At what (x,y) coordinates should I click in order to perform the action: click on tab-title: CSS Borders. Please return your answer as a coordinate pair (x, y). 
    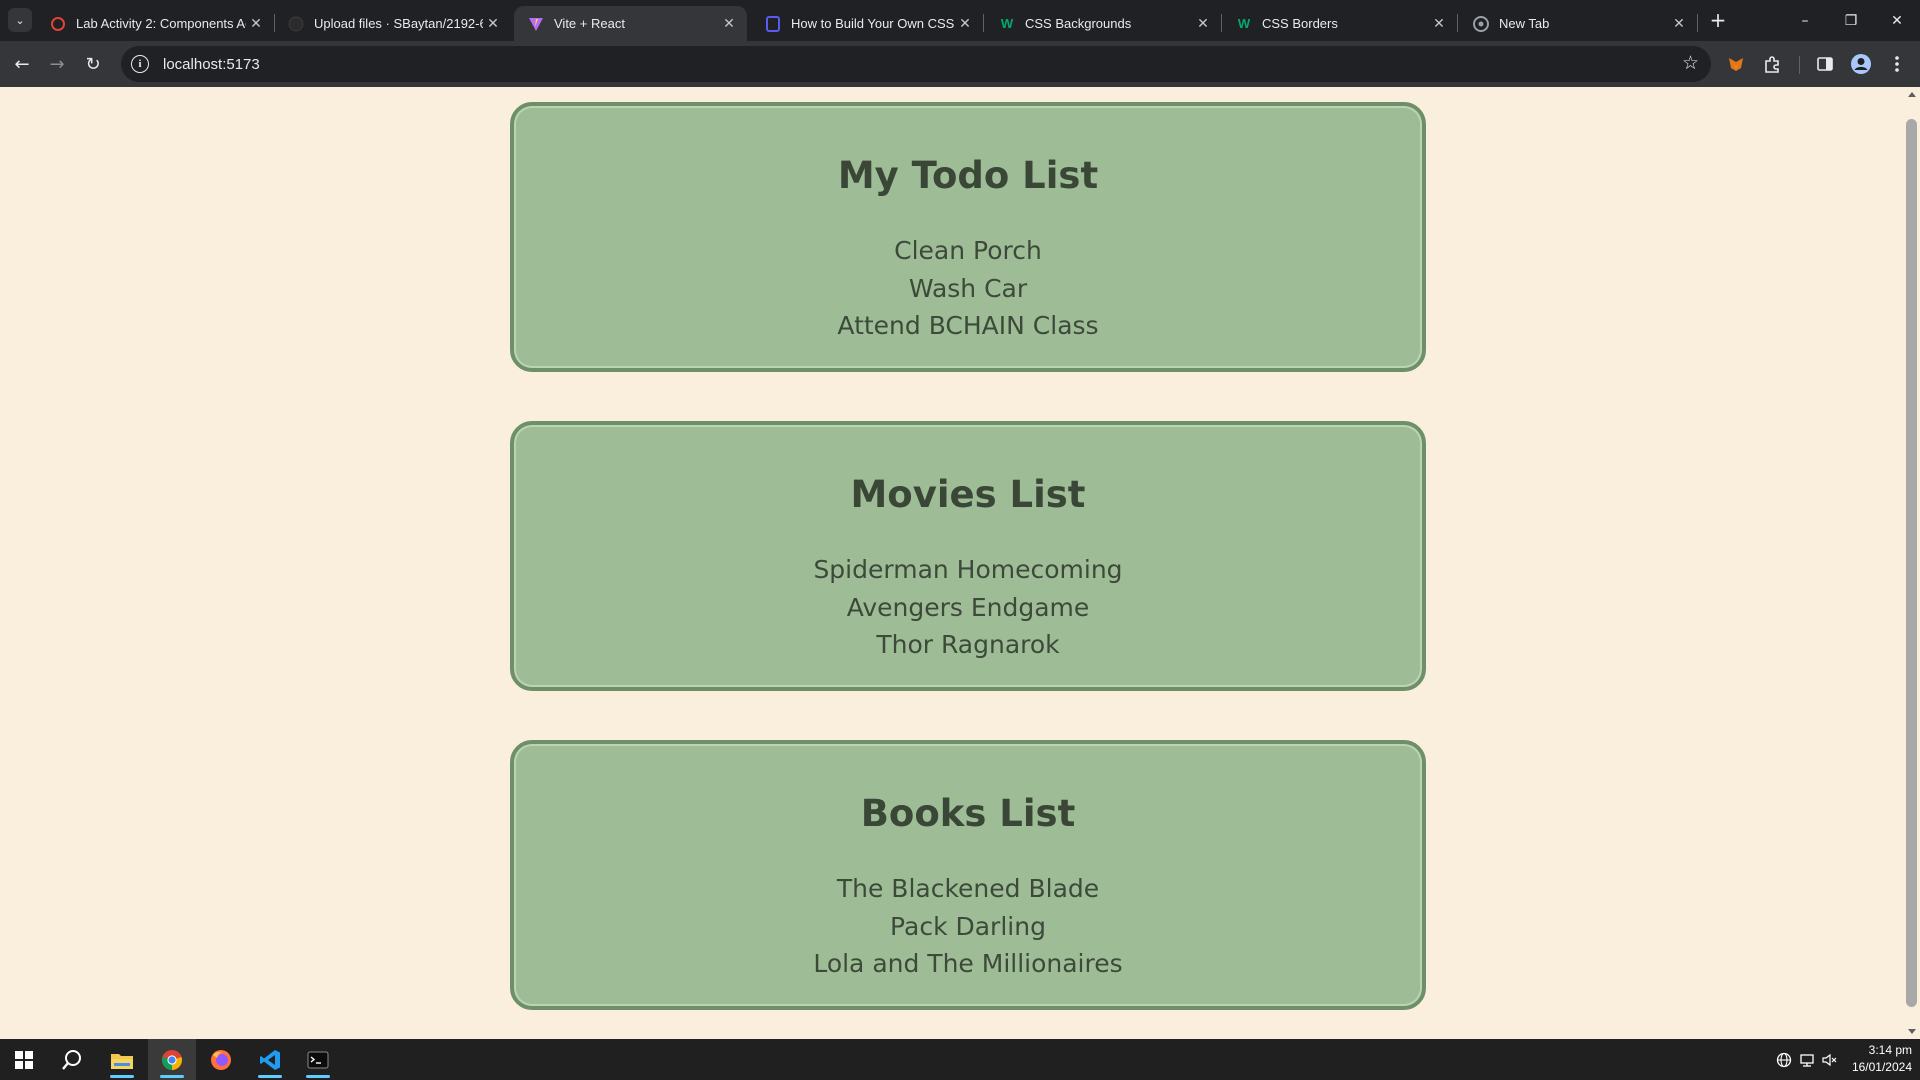
    Looking at the image, I should click on (1300, 23).